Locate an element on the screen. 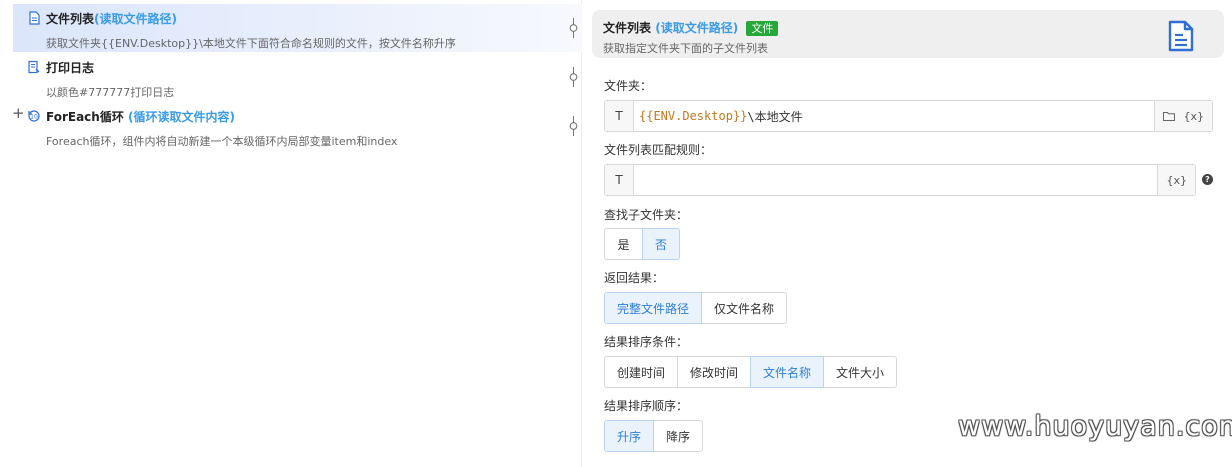 This screenshot has width=1232, height=467. panel-subtitle: 获取指定文件夹下面的子文件列表 is located at coordinates (685, 48).